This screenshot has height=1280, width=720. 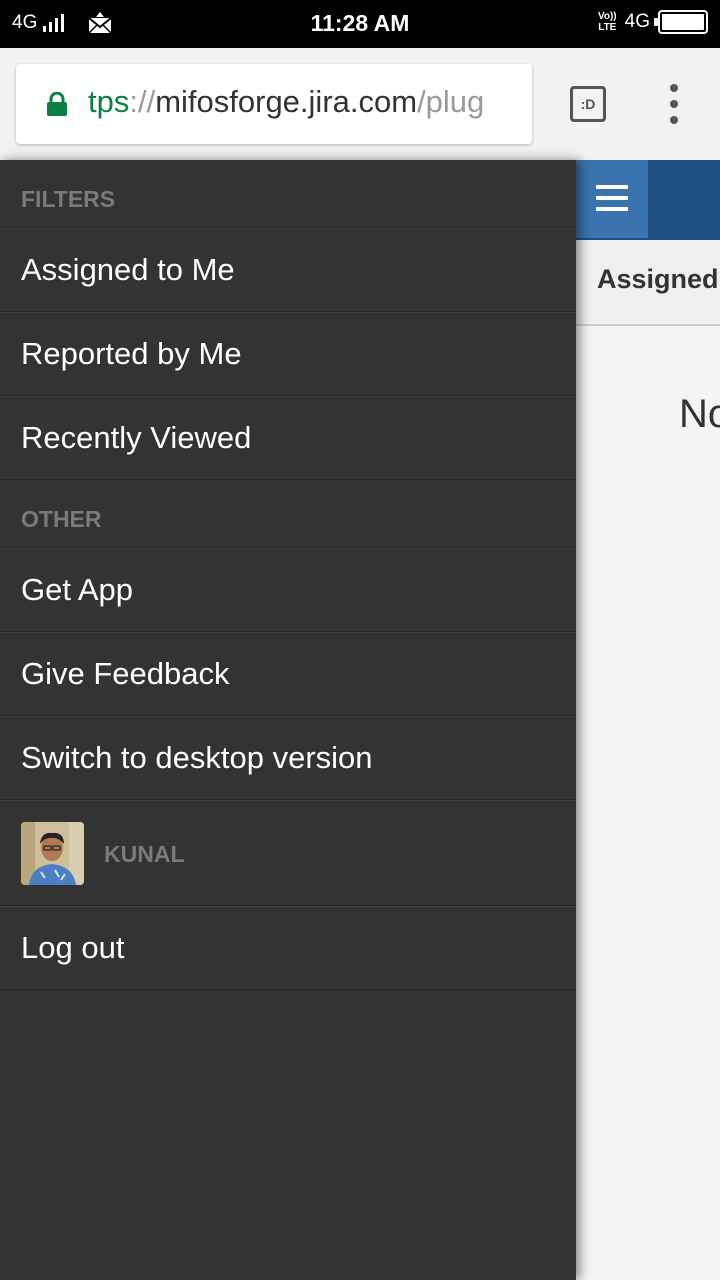 I want to click on page-header, so click(x=648, y=200).